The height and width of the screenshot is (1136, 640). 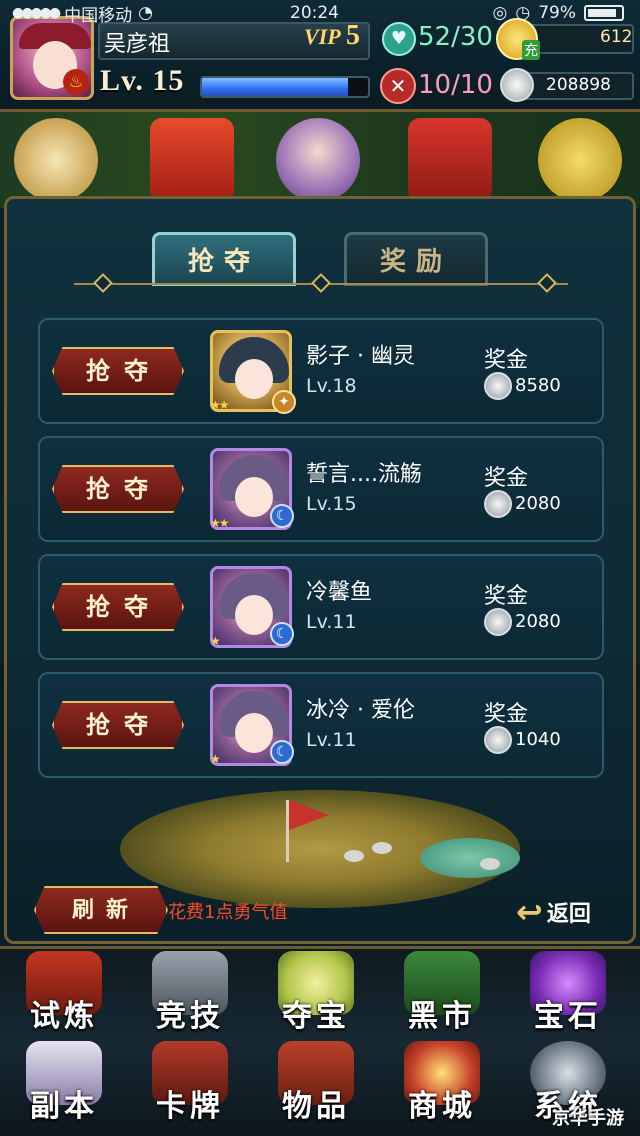 What do you see at coordinates (56, 160) in the screenshot?
I see `clock-event-icon` at bounding box center [56, 160].